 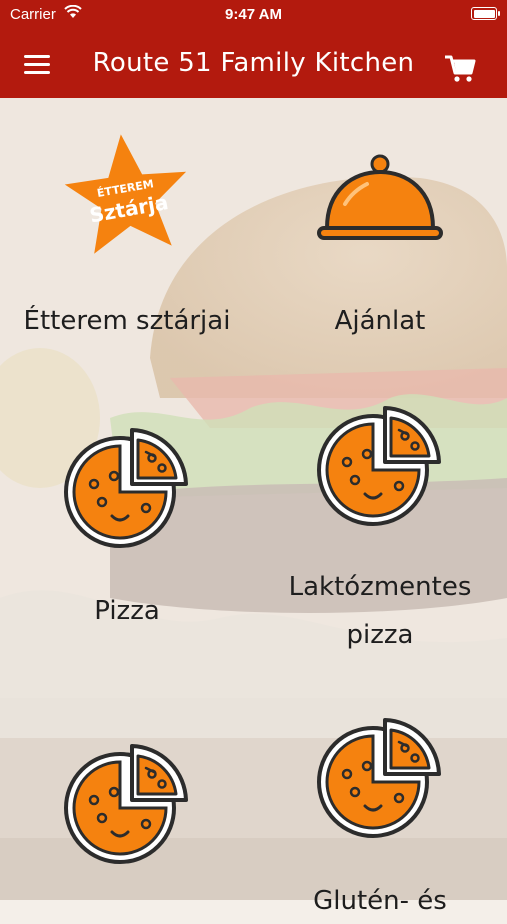 What do you see at coordinates (485, 13) in the screenshot?
I see `battery-icon` at bounding box center [485, 13].